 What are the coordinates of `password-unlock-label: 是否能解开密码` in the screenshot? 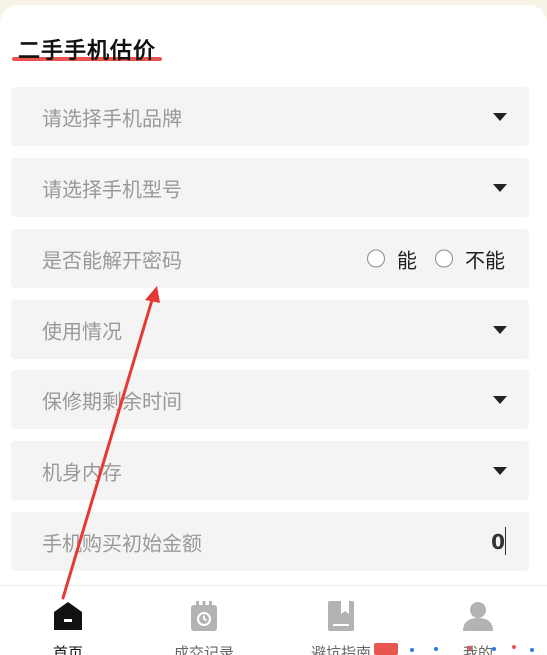 It's located at (112, 260).